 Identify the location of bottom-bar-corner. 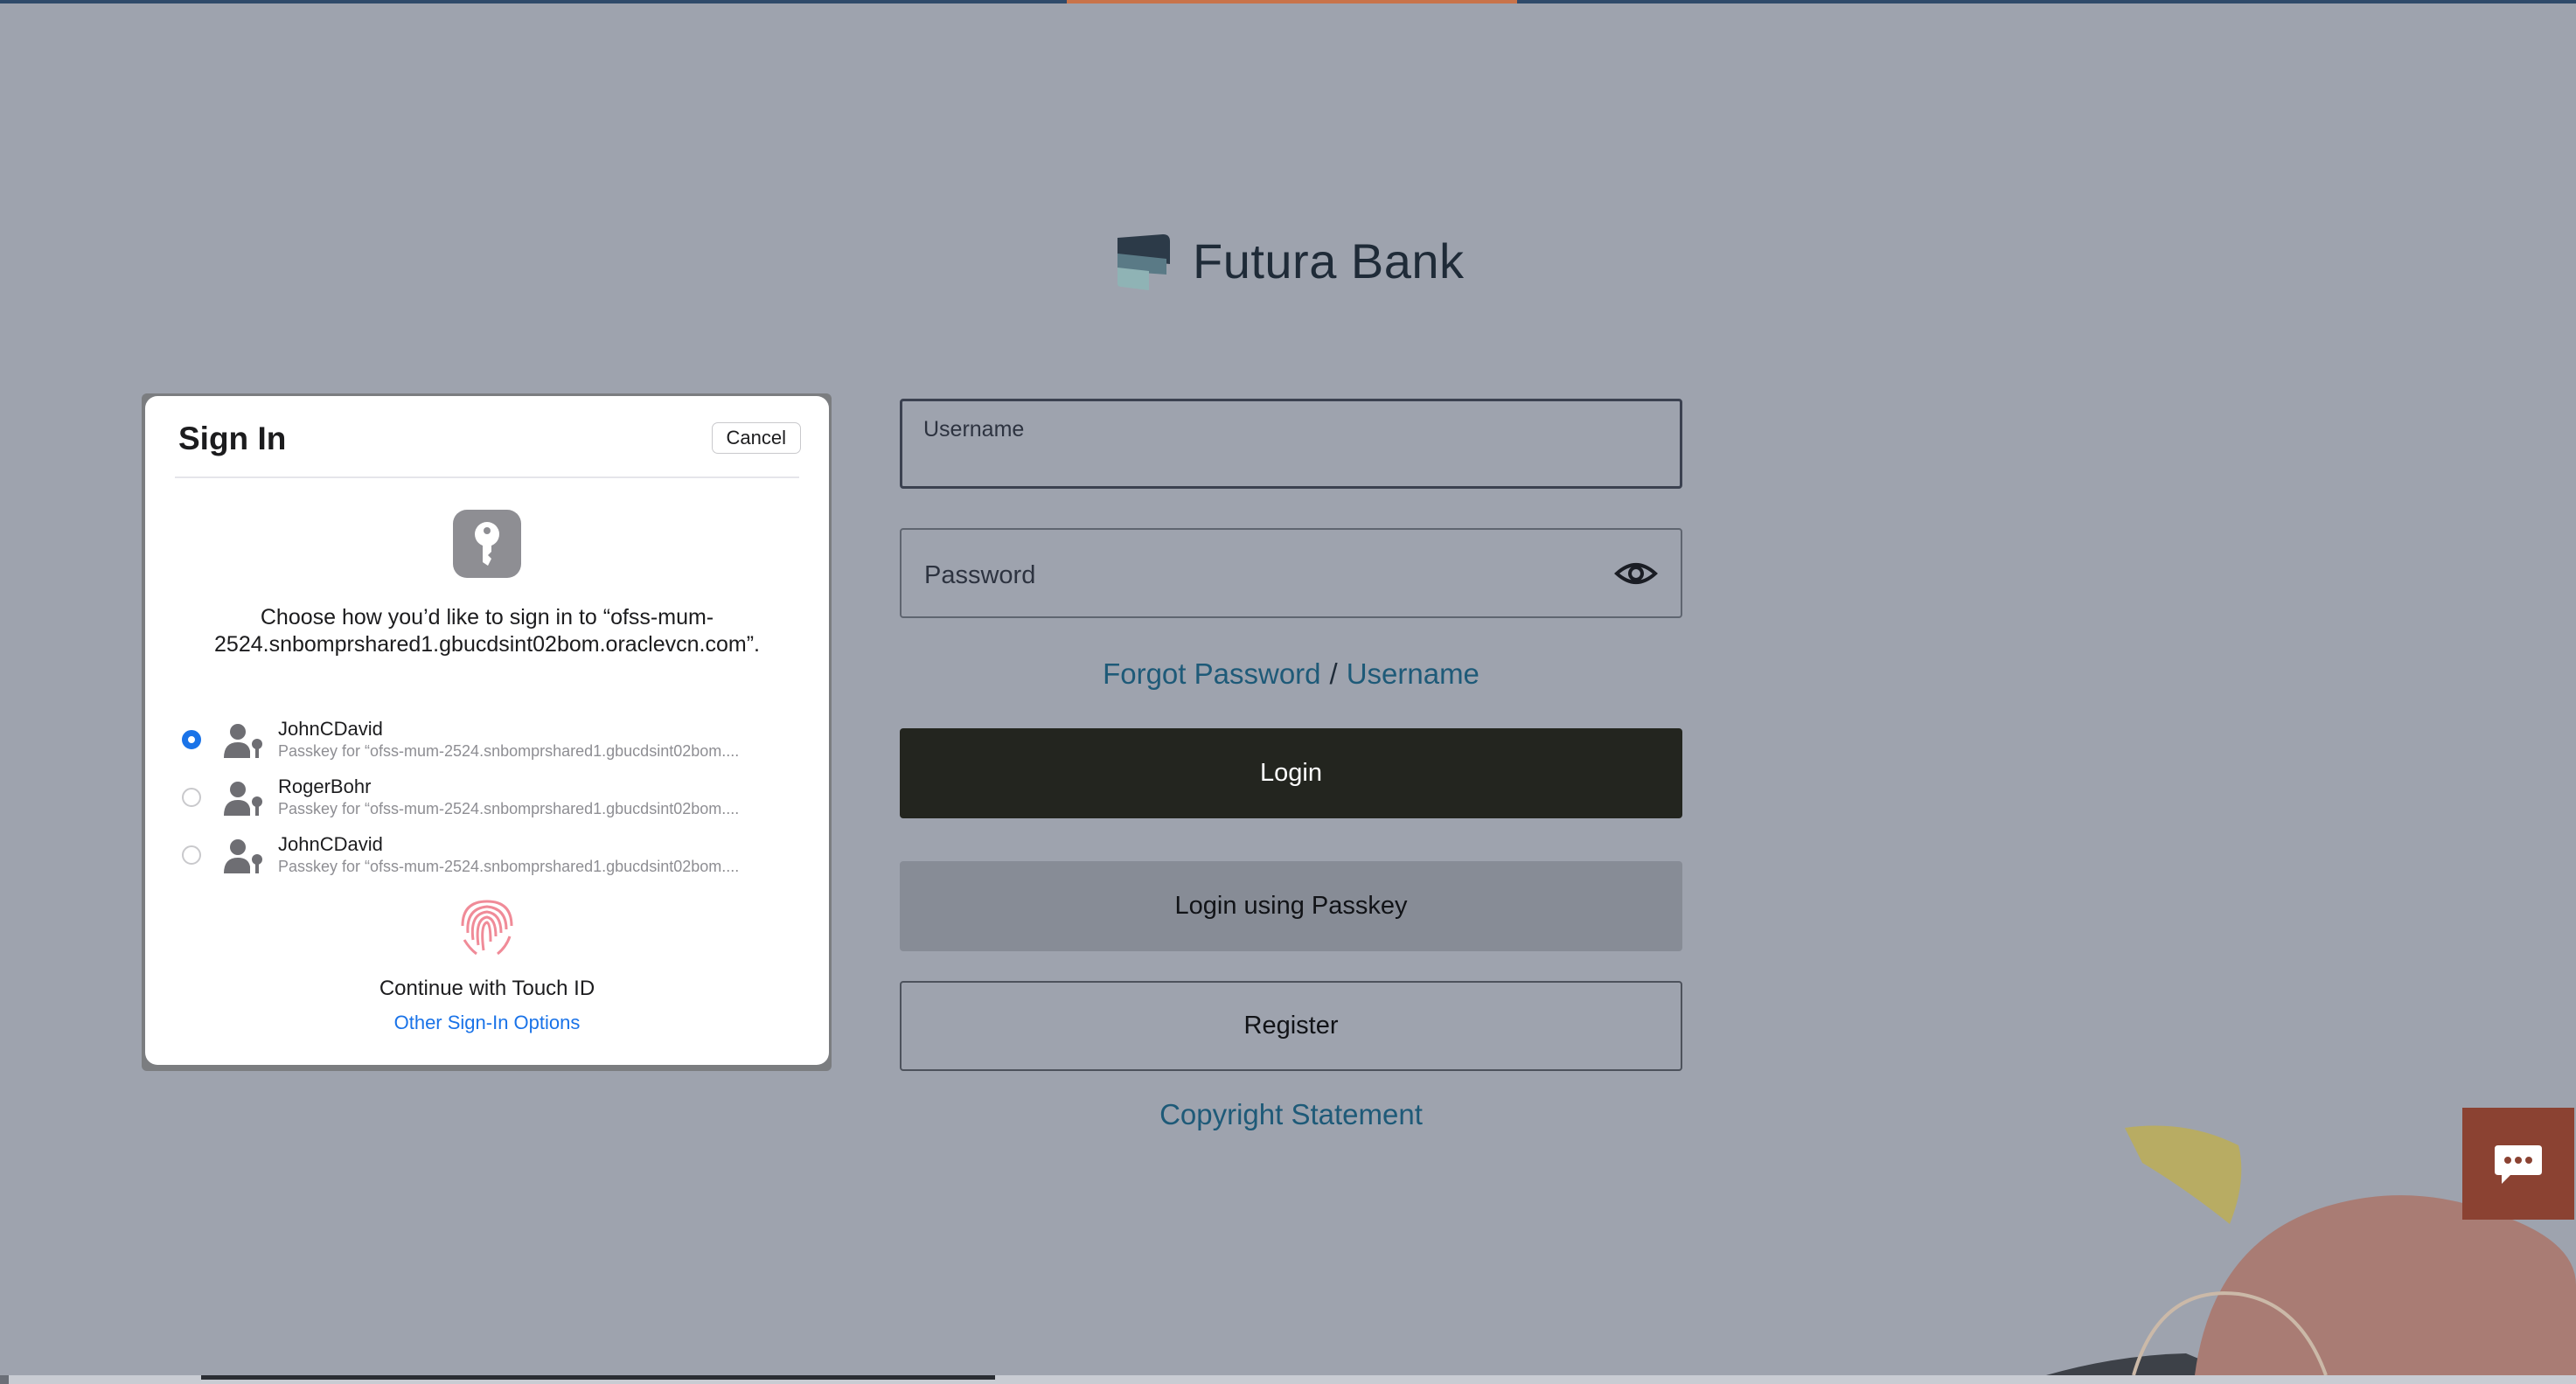
(4, 1379).